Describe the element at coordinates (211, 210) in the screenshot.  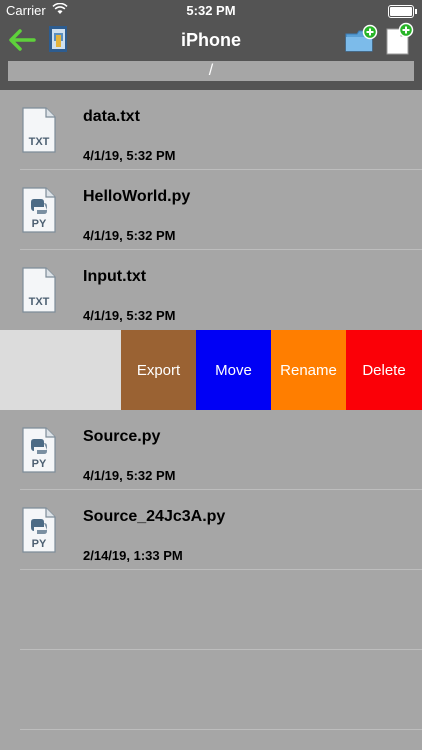
I see `file-row: PY HelloWorld.py 4/1/19, 5:32 PM` at that location.